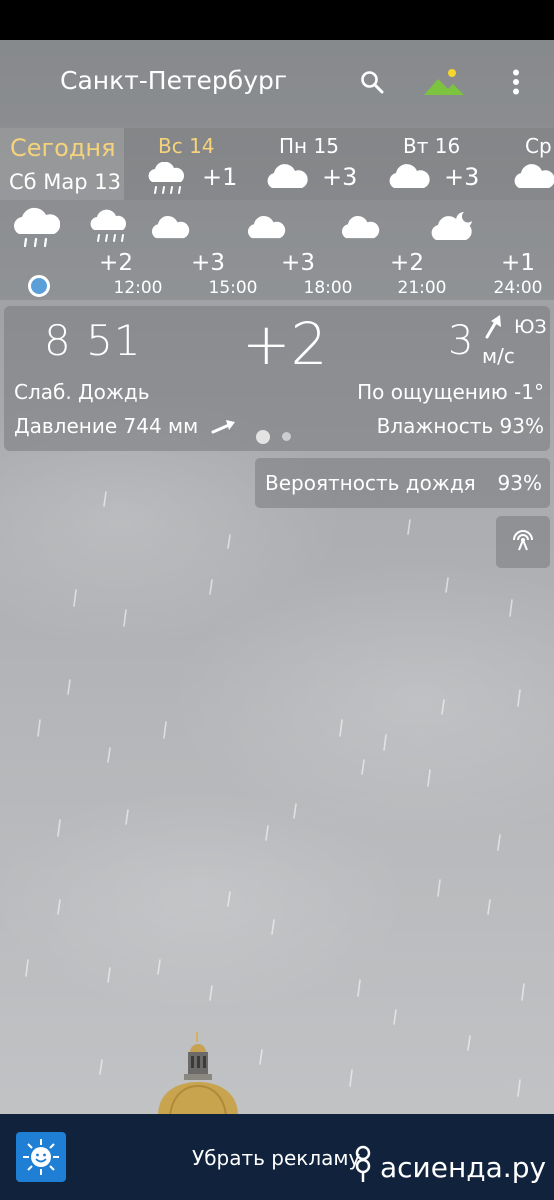 The height and width of the screenshot is (1200, 554). I want to click on ad-banner: Убрать рекламу асиенда.ру, so click(277, 1157).